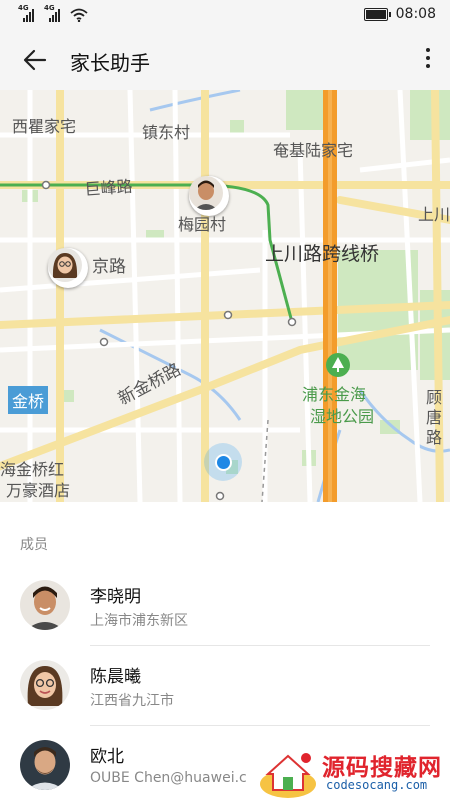 The width and height of the screenshot is (450, 806). Describe the element at coordinates (115, 597) in the screenshot. I see `member-name: 李晓明` at that location.